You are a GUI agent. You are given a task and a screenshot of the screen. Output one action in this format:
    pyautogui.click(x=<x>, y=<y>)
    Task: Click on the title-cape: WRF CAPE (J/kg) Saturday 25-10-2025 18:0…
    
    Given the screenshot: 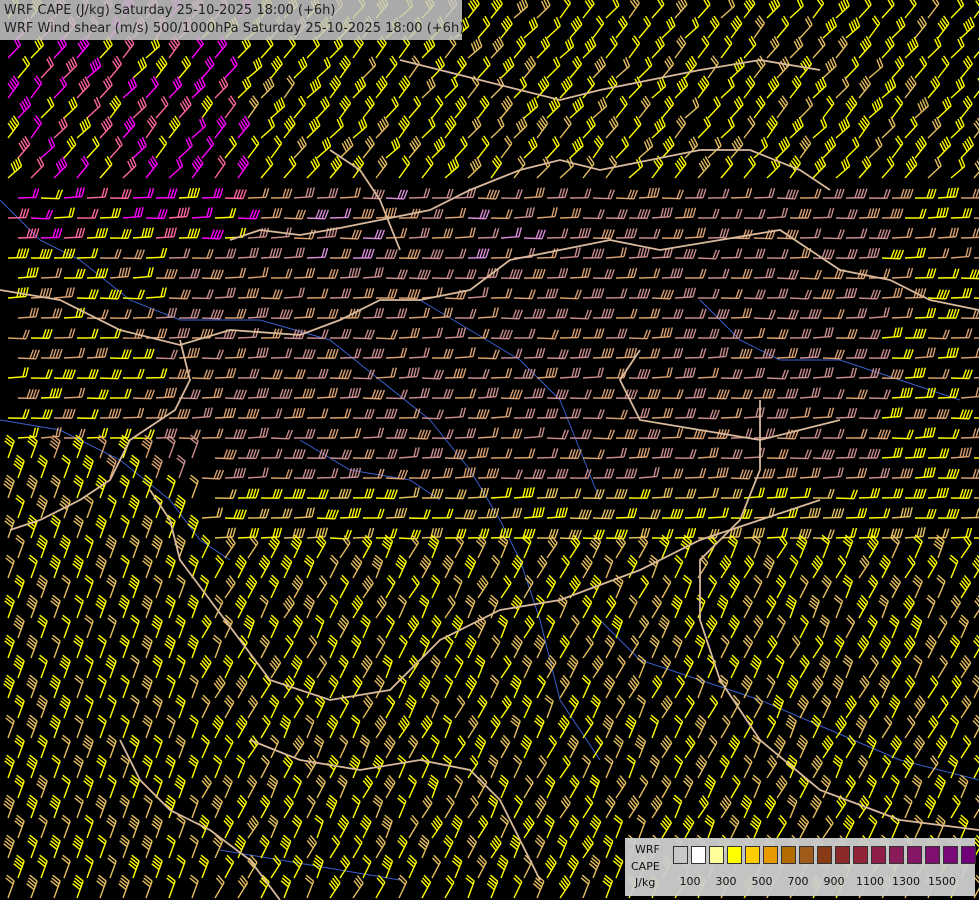 What is the action you would take?
    pyautogui.click(x=170, y=10)
    